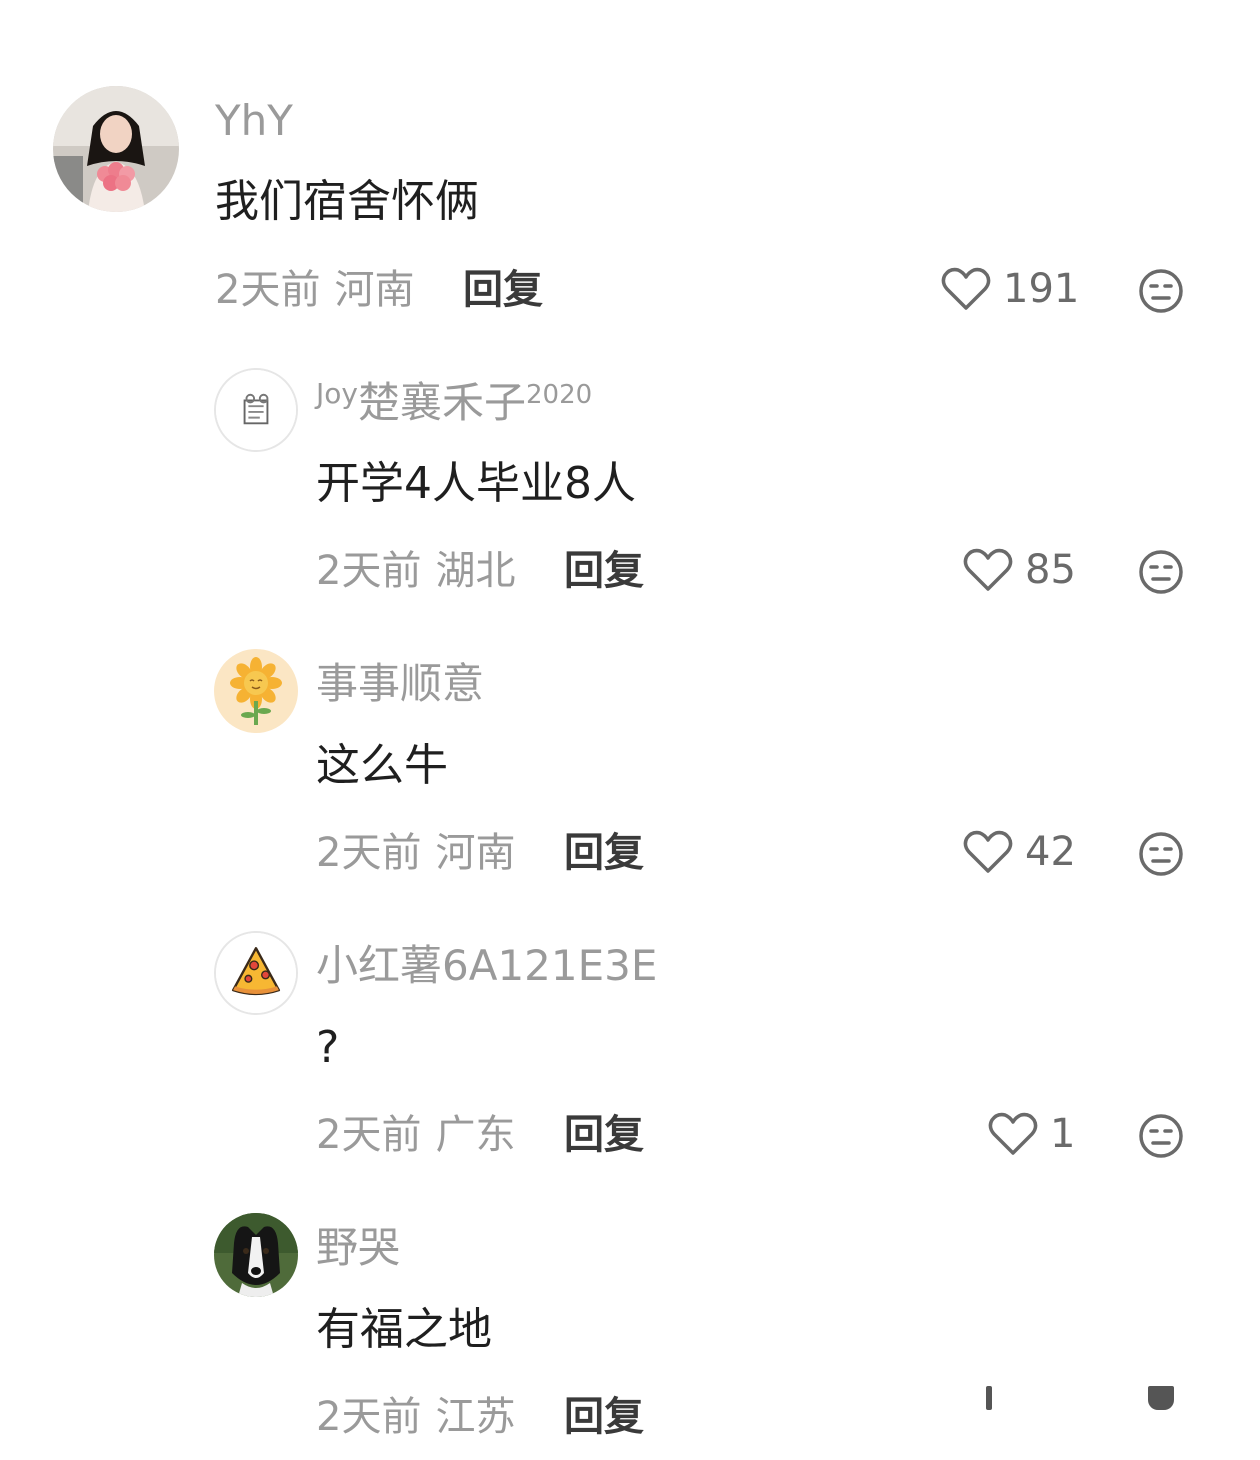  I want to click on username: 野哭, so click(358, 1248).